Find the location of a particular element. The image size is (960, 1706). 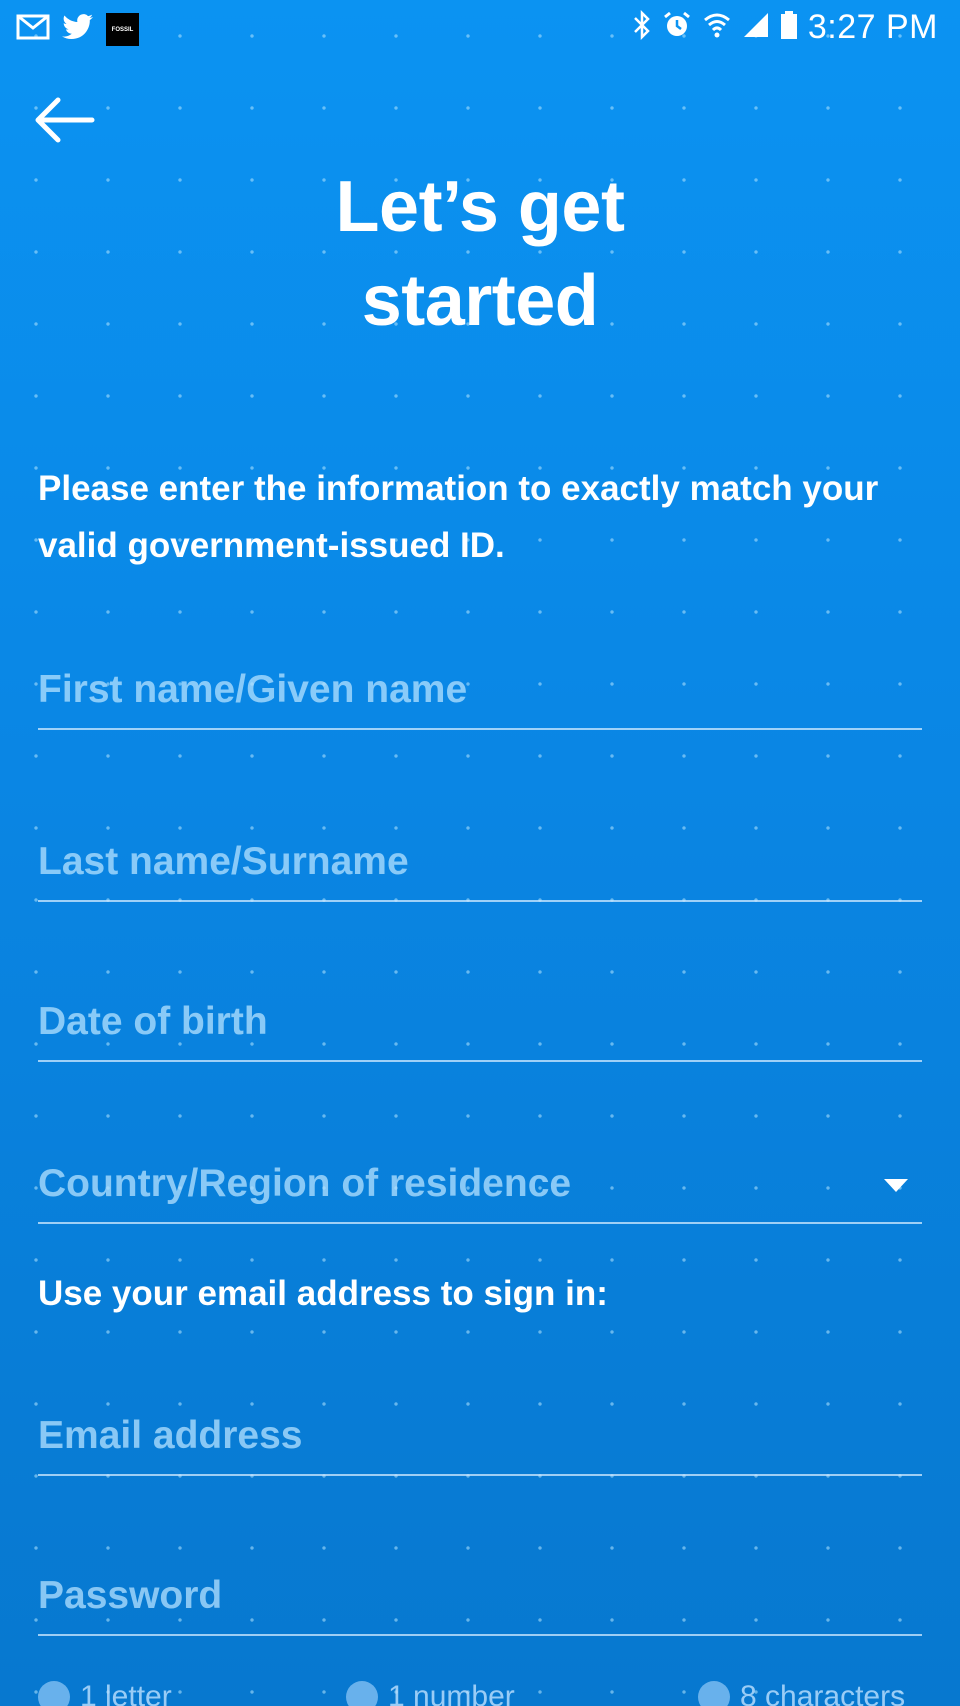

status-bar: FOSSIL 3:27 PM is located at coordinates (480, 29).